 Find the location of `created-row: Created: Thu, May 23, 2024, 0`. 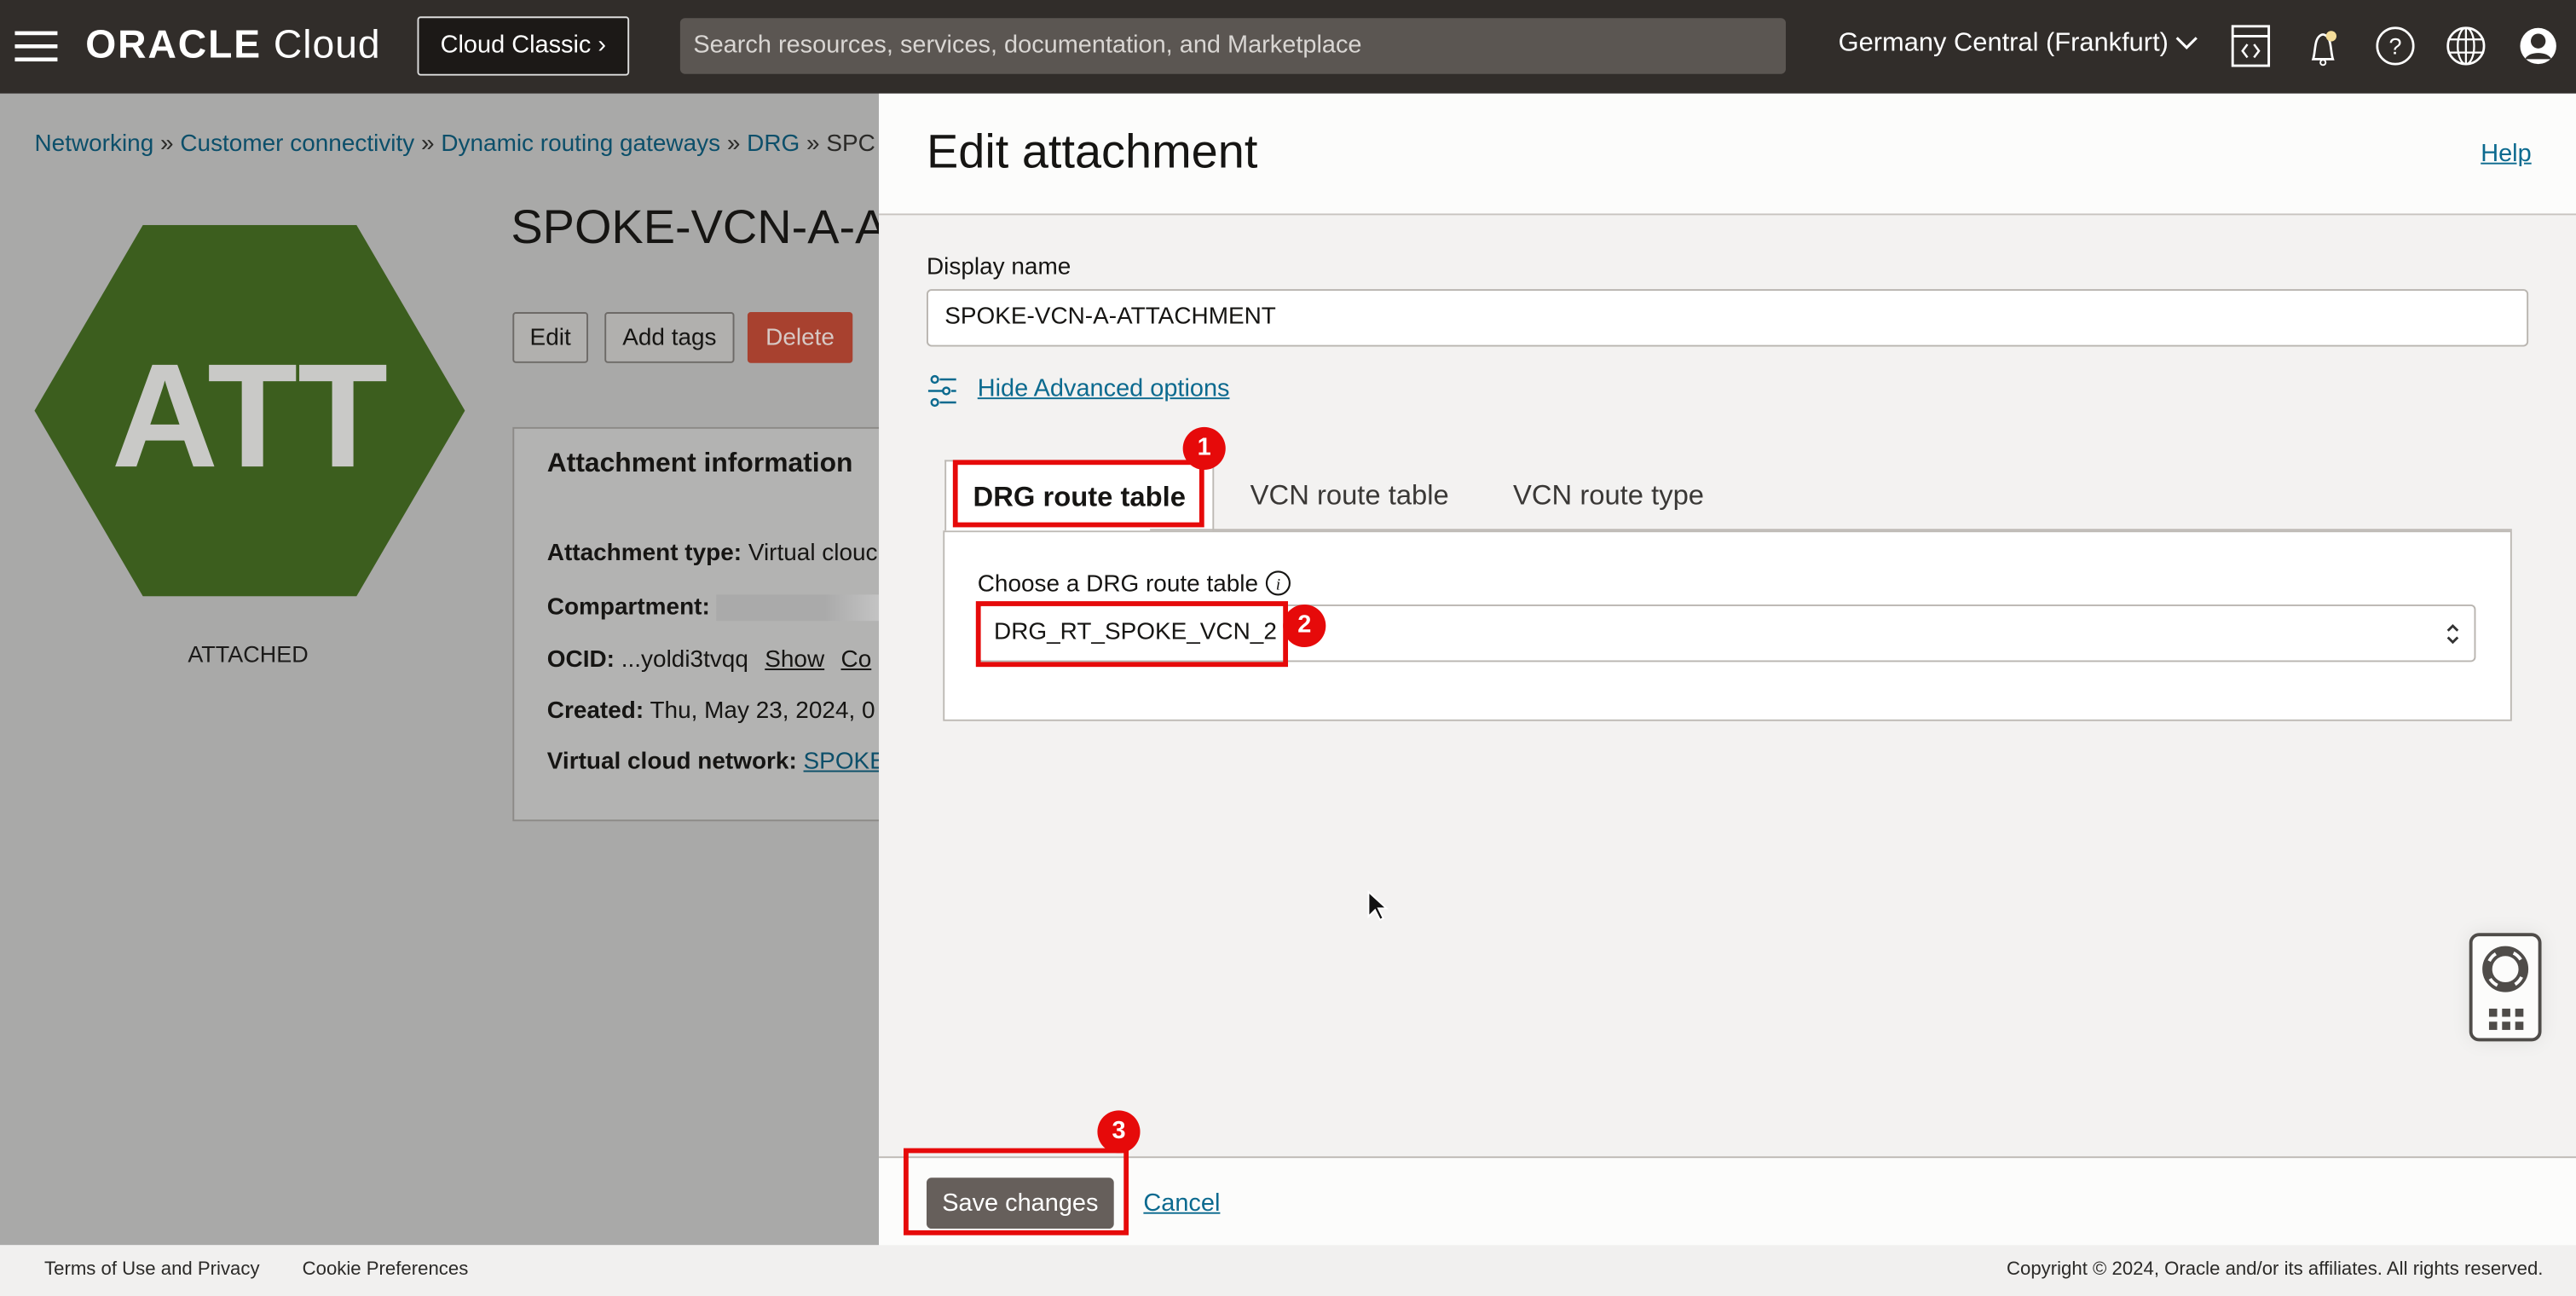

created-row: Created: Thu, May 23, 2024, 0 is located at coordinates (710, 711).